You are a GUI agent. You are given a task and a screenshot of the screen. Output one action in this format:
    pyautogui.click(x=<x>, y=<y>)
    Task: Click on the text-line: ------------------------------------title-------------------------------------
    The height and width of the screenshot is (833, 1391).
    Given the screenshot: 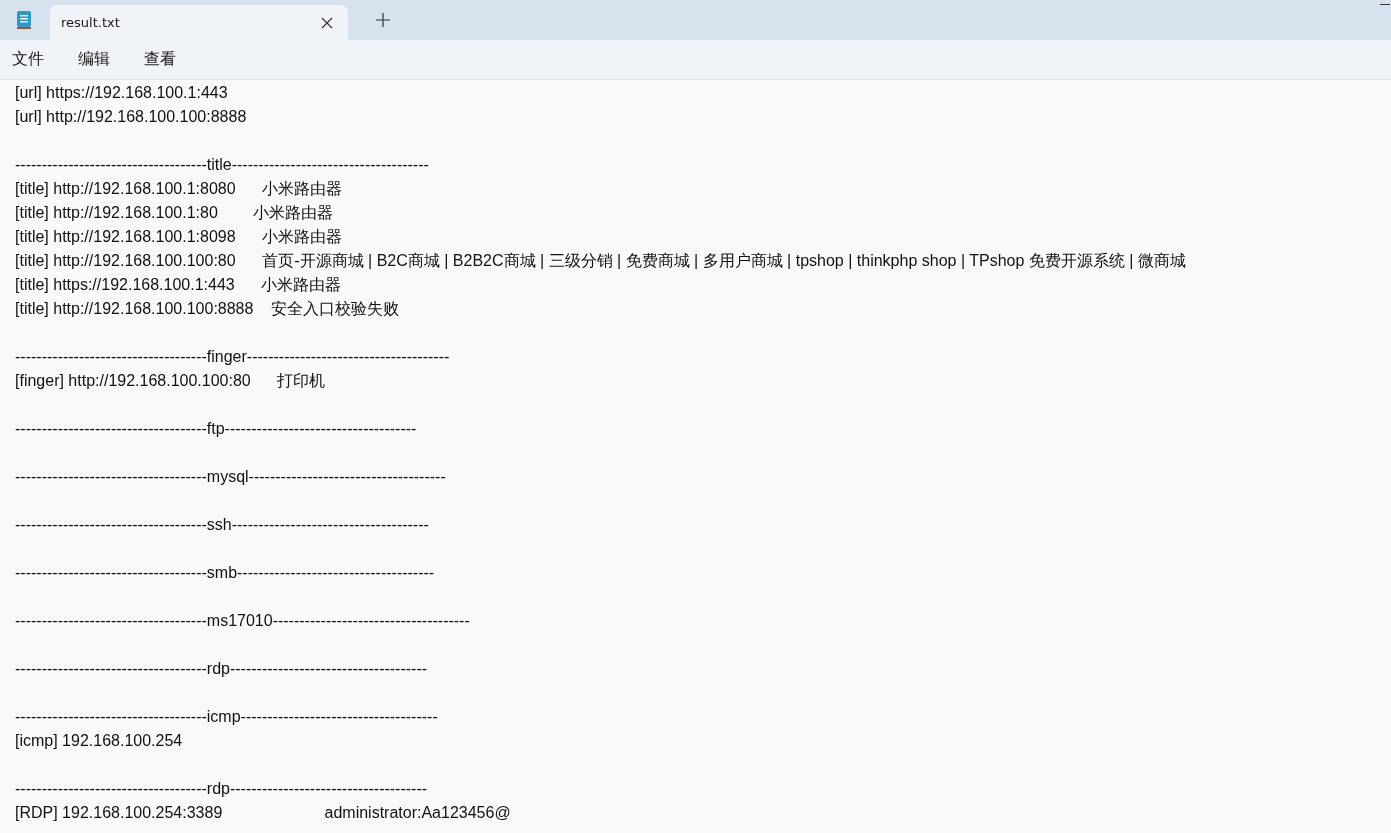 What is the action you would take?
    pyautogui.click(x=222, y=165)
    